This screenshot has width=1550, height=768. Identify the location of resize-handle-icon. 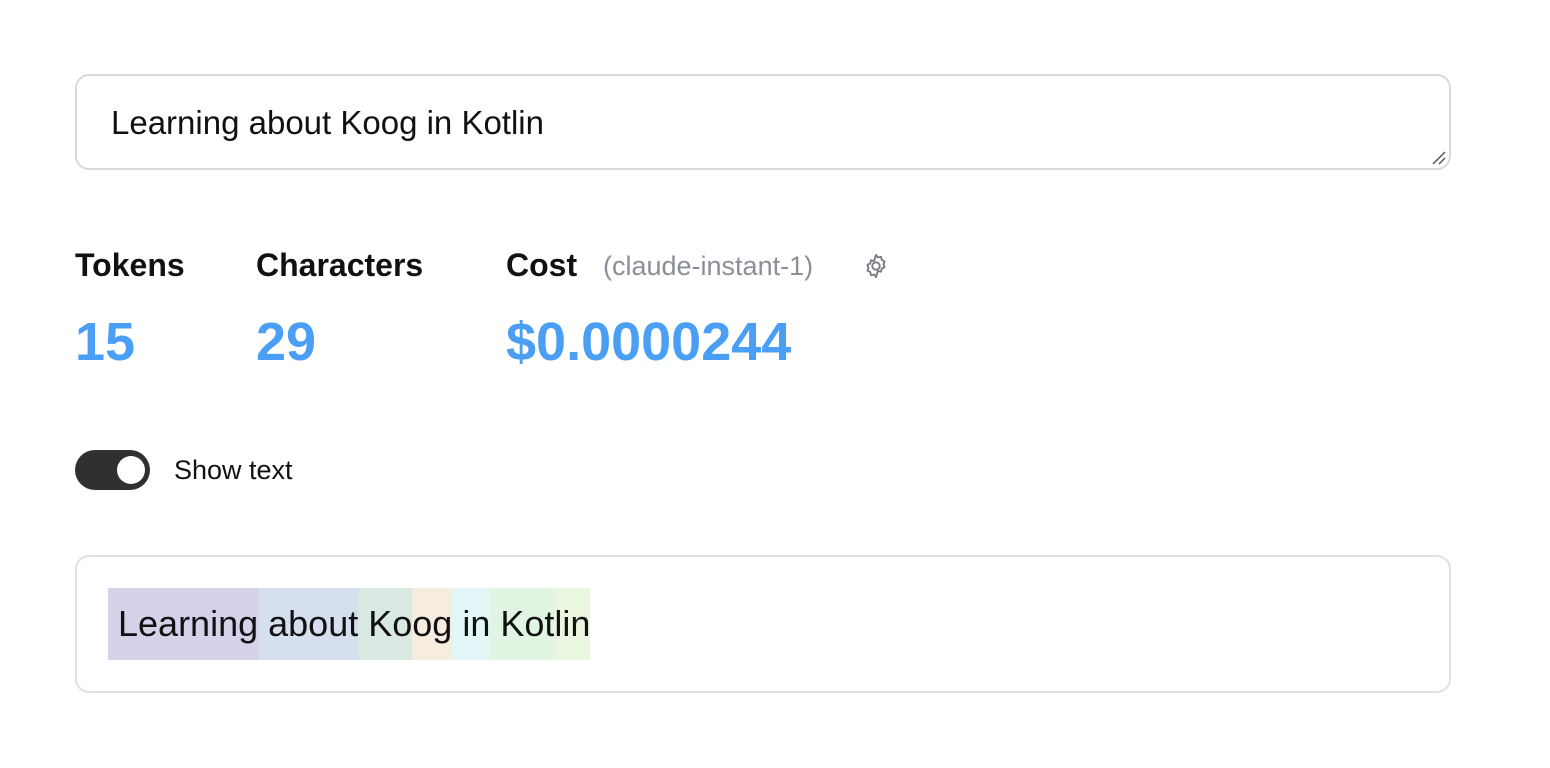
(1438, 157).